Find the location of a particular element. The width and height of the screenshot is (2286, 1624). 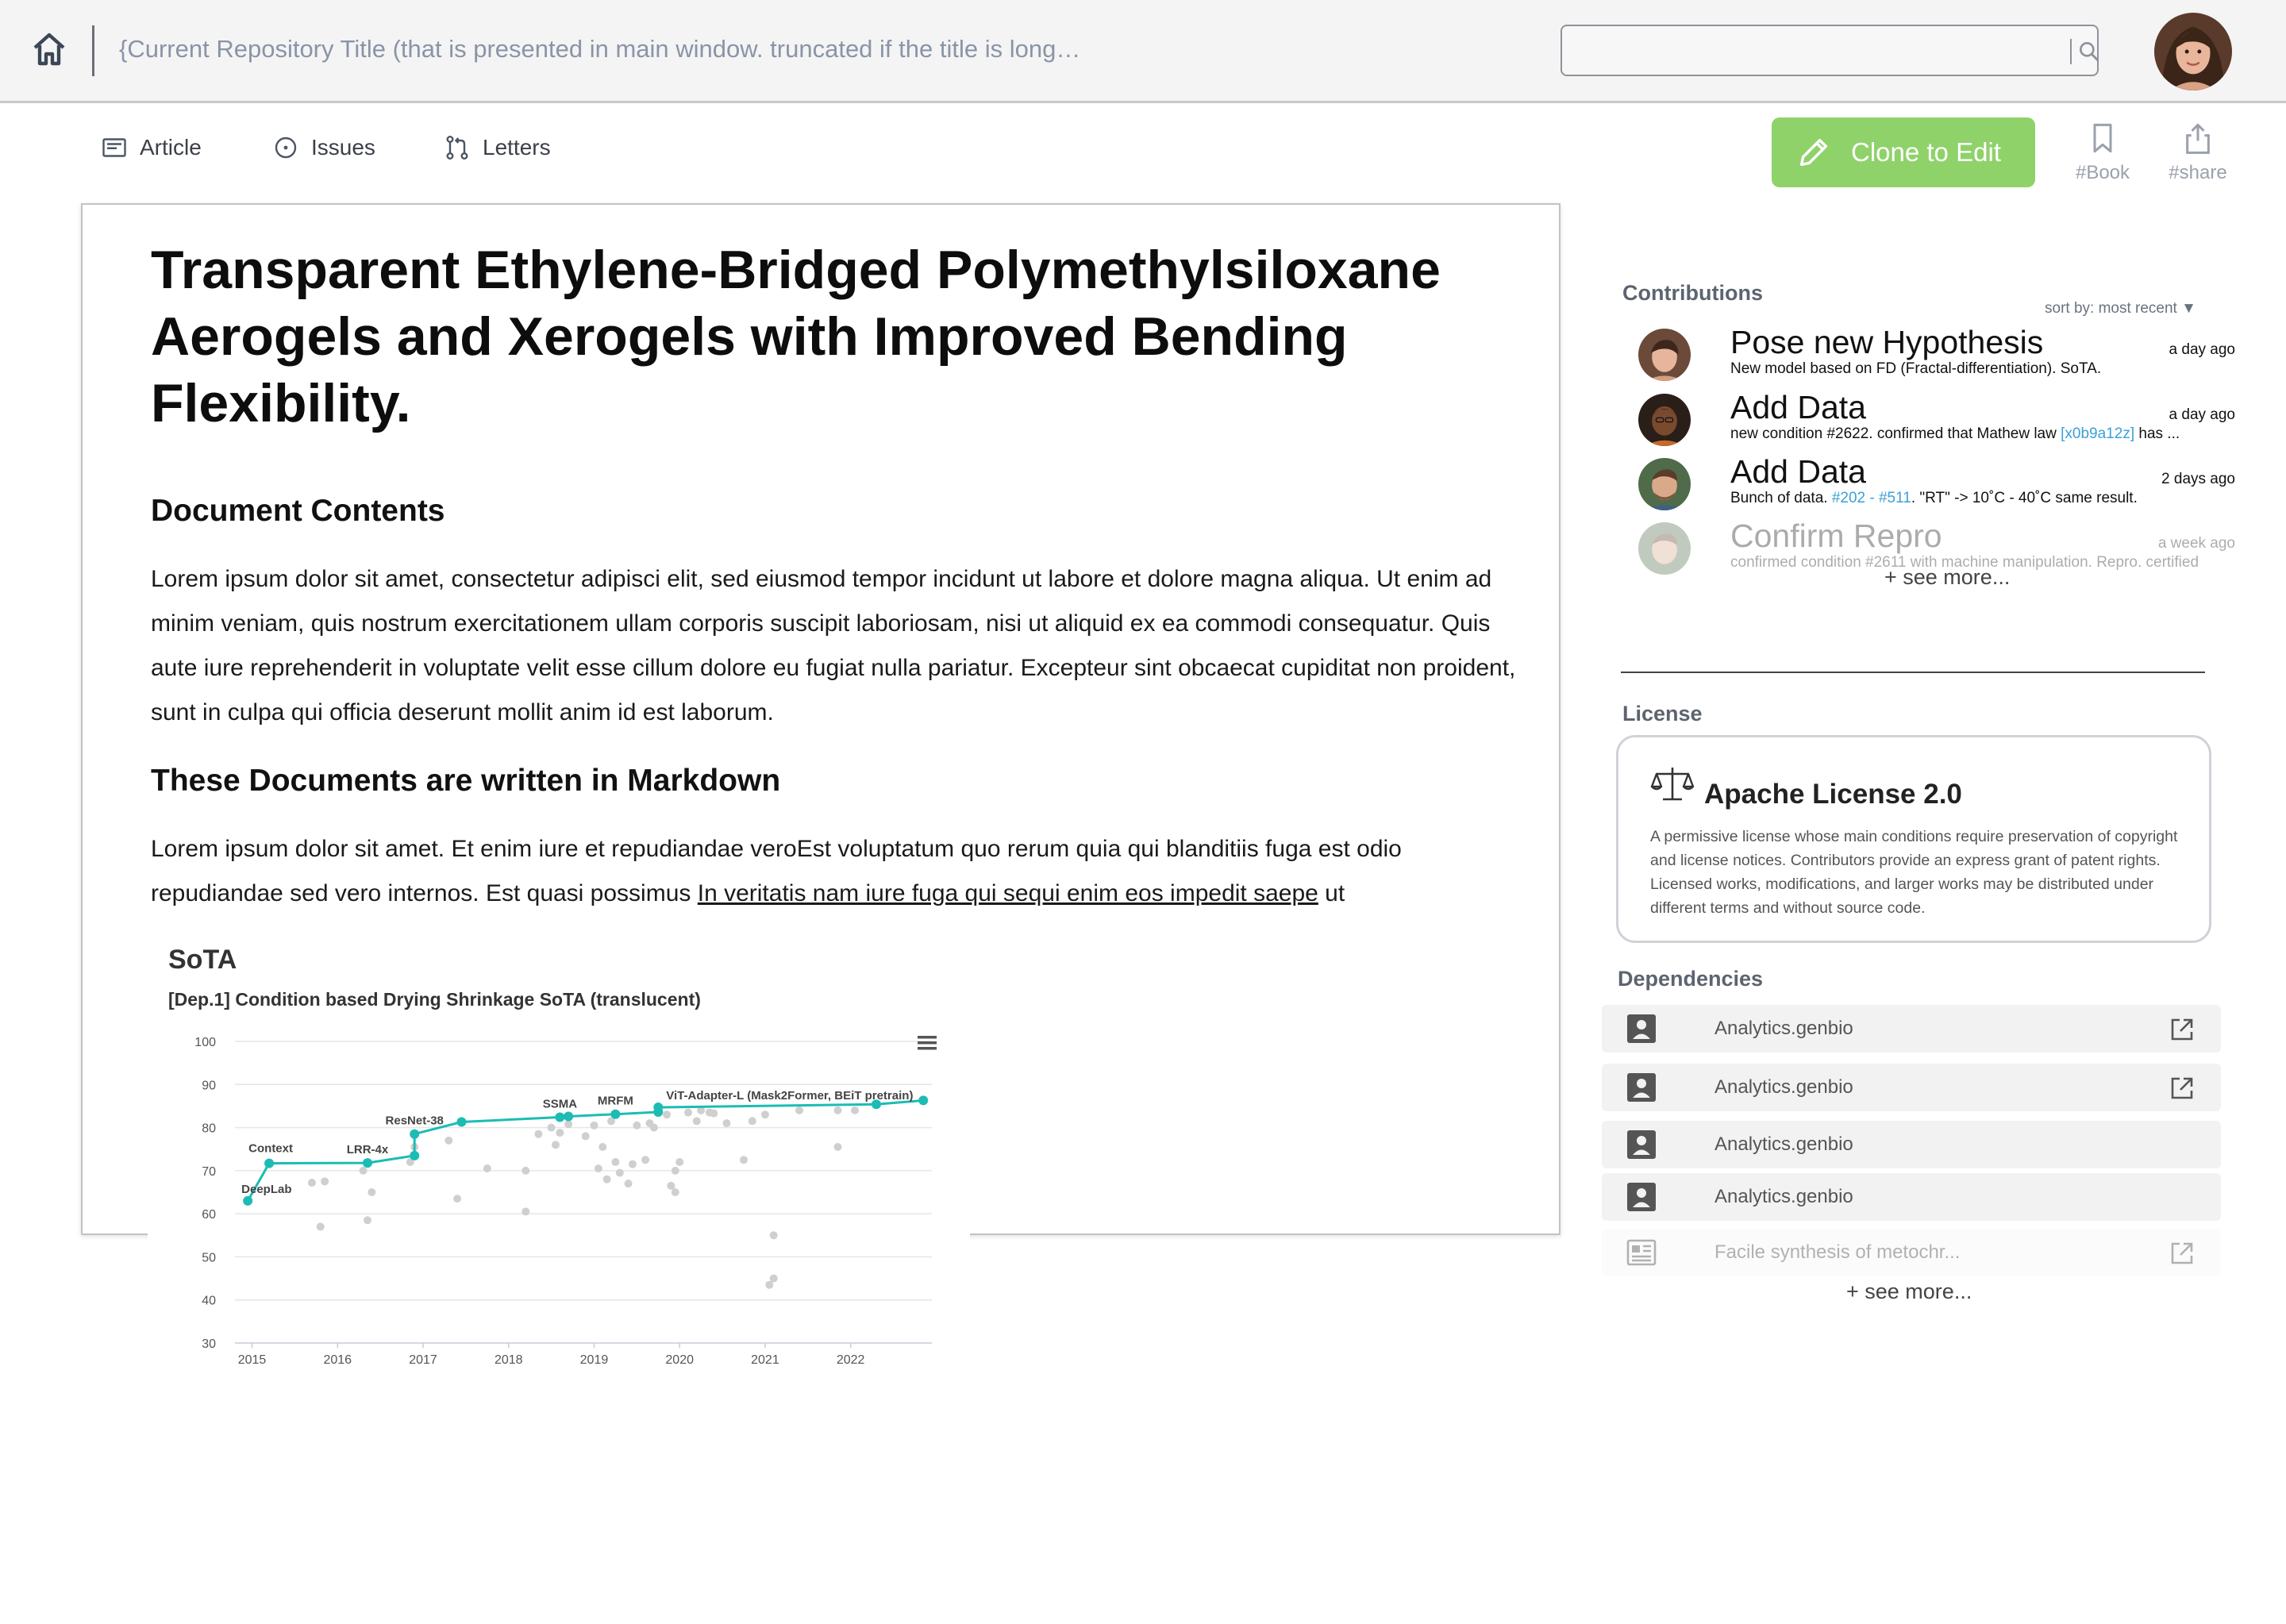

clone-to-edit-button: Clone to Edit is located at coordinates (1903, 152).